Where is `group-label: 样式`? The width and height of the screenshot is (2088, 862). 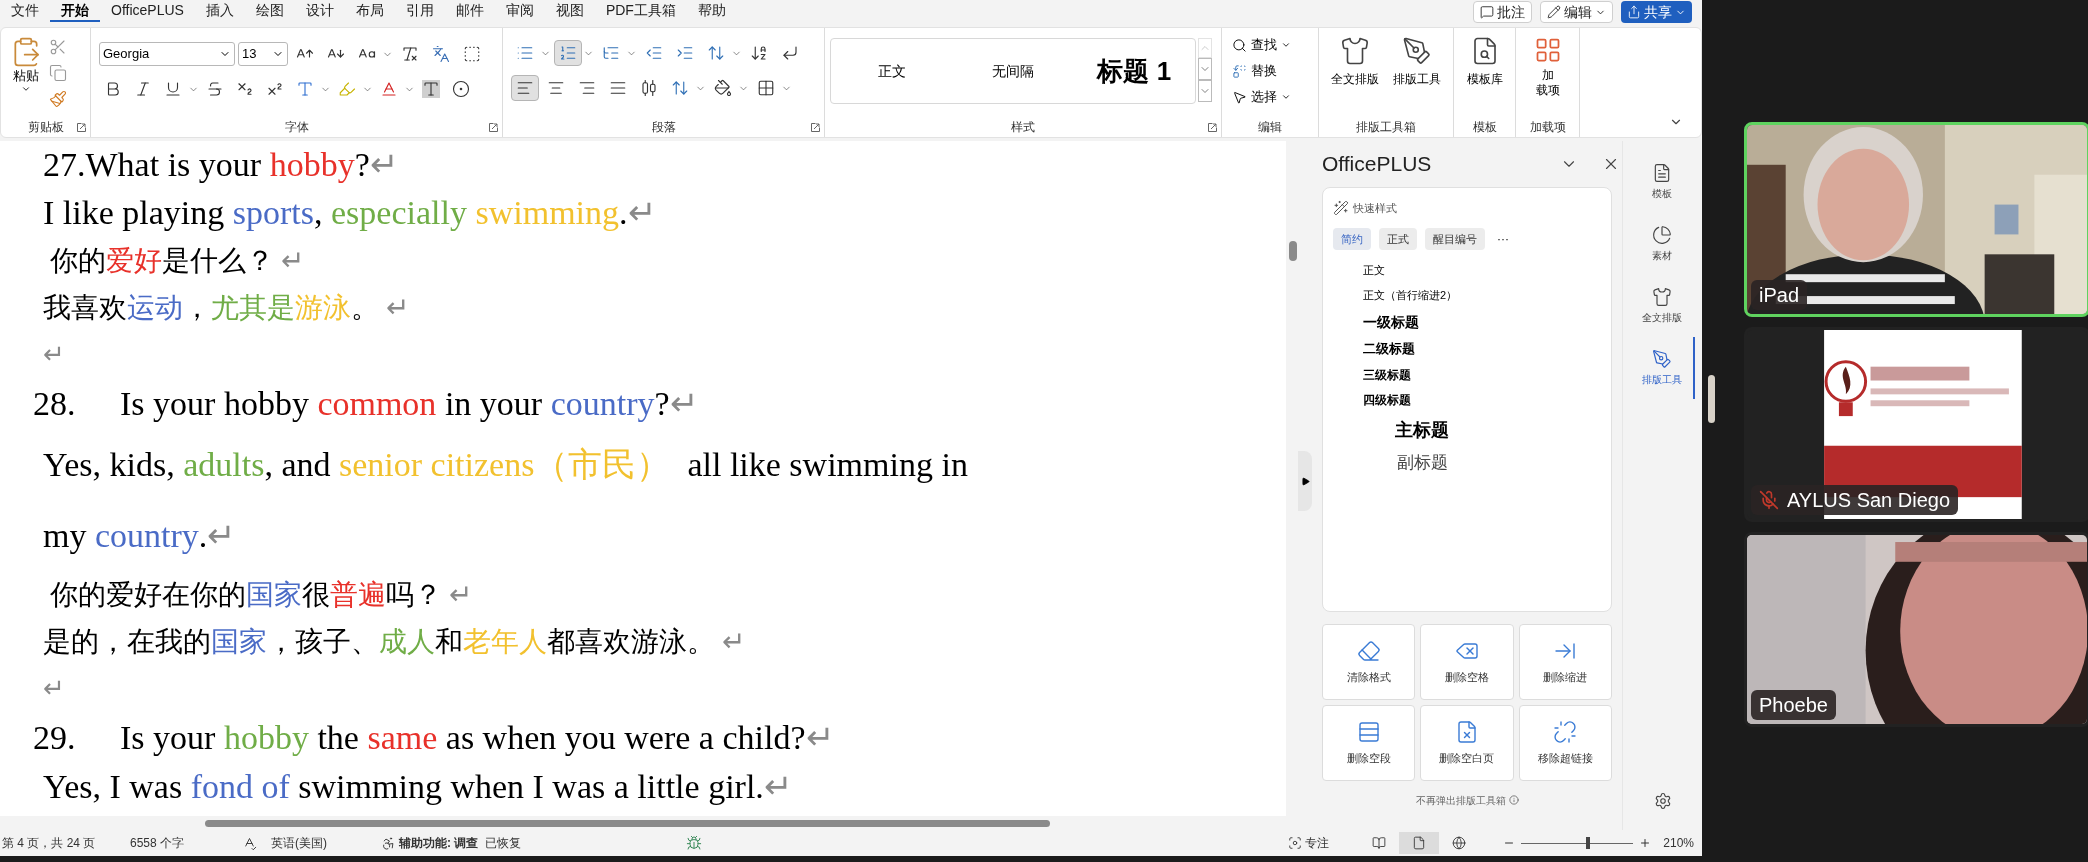 group-label: 样式 is located at coordinates (1023, 127).